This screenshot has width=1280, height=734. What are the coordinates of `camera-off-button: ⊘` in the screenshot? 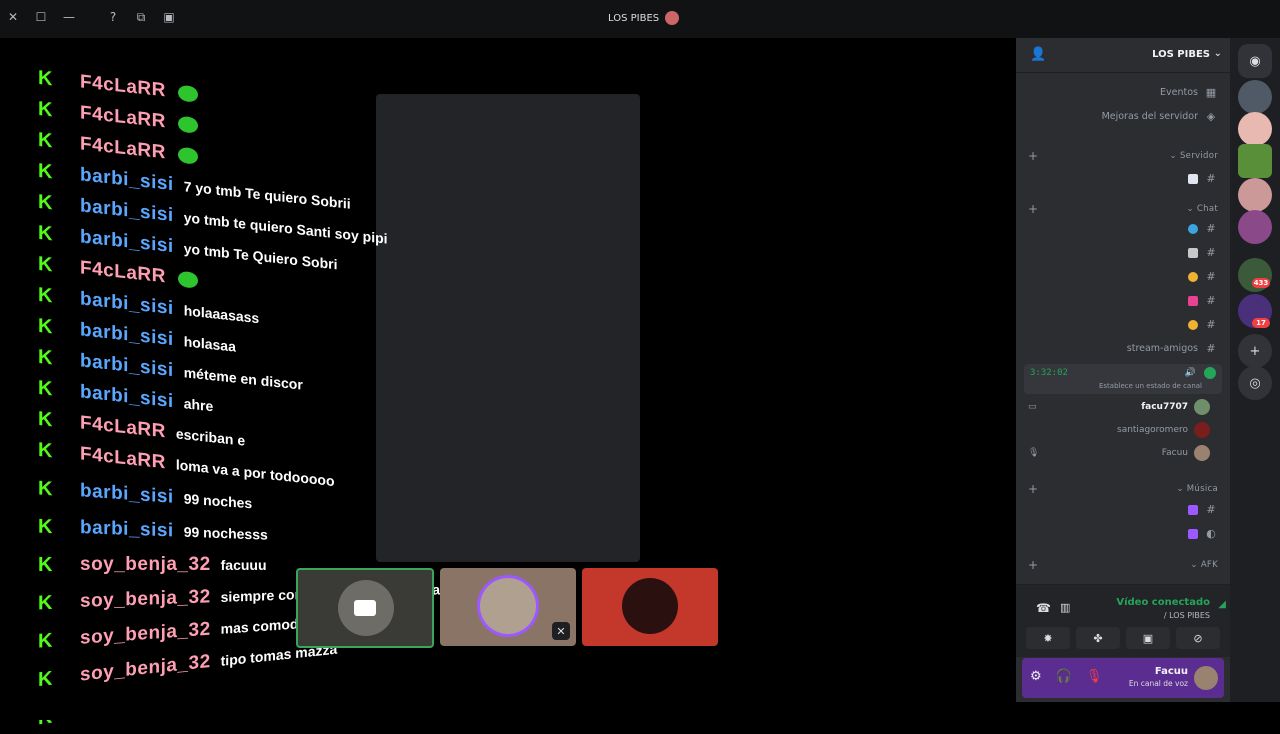 It's located at (1198, 638).